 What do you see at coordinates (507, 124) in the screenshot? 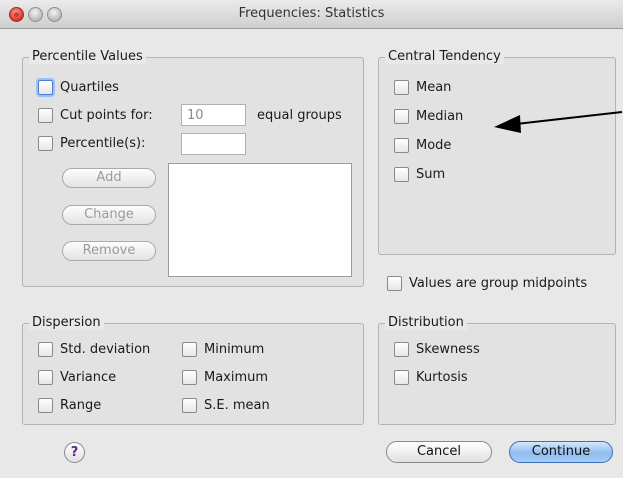
I see `annotation-arrow-head` at bounding box center [507, 124].